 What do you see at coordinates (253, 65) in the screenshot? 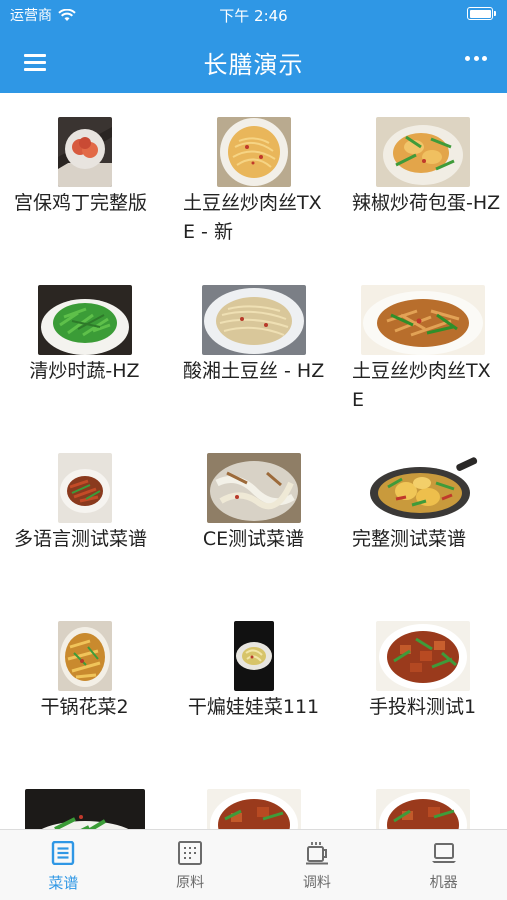
I see `page-title: 长膳演示` at bounding box center [253, 65].